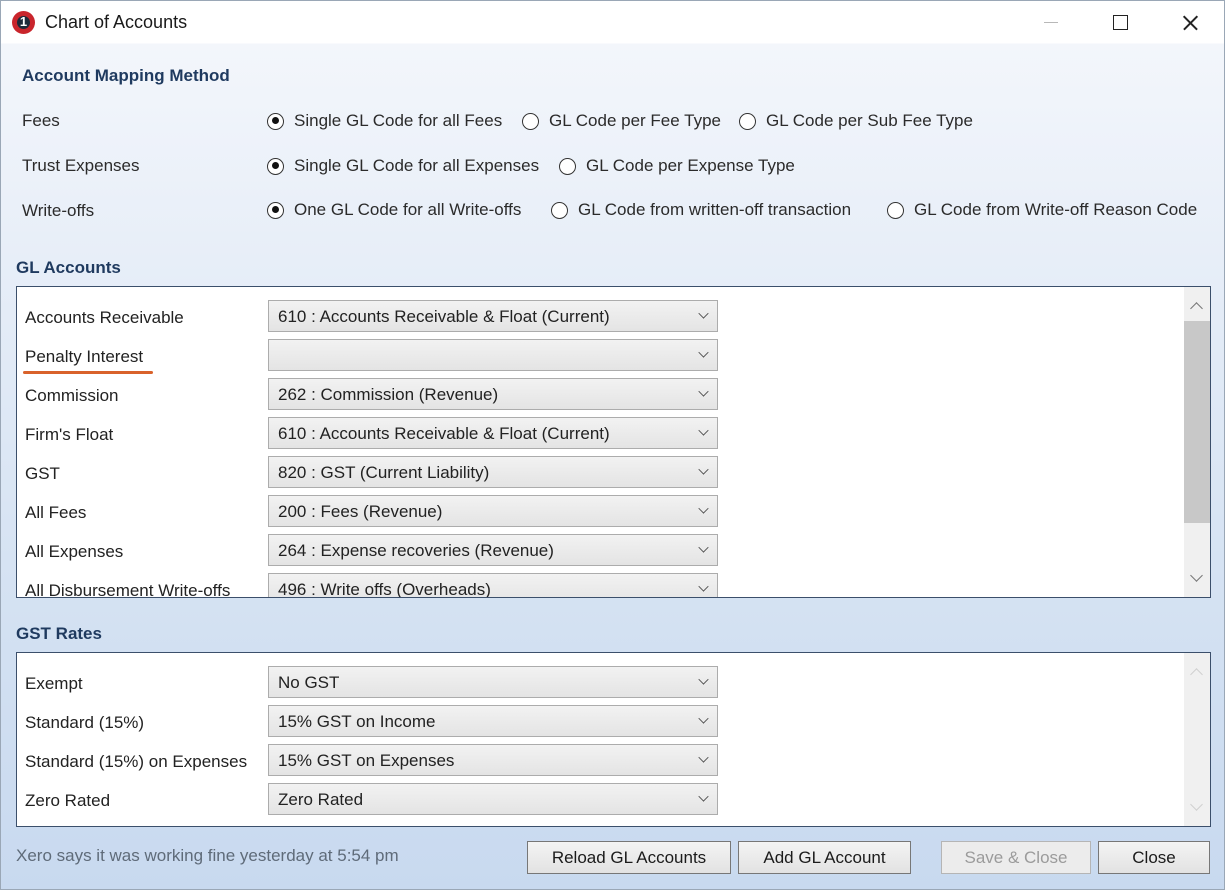 The image size is (1225, 890). What do you see at coordinates (635, 120) in the screenshot?
I see `radio-label: GL Code per Fee Type` at bounding box center [635, 120].